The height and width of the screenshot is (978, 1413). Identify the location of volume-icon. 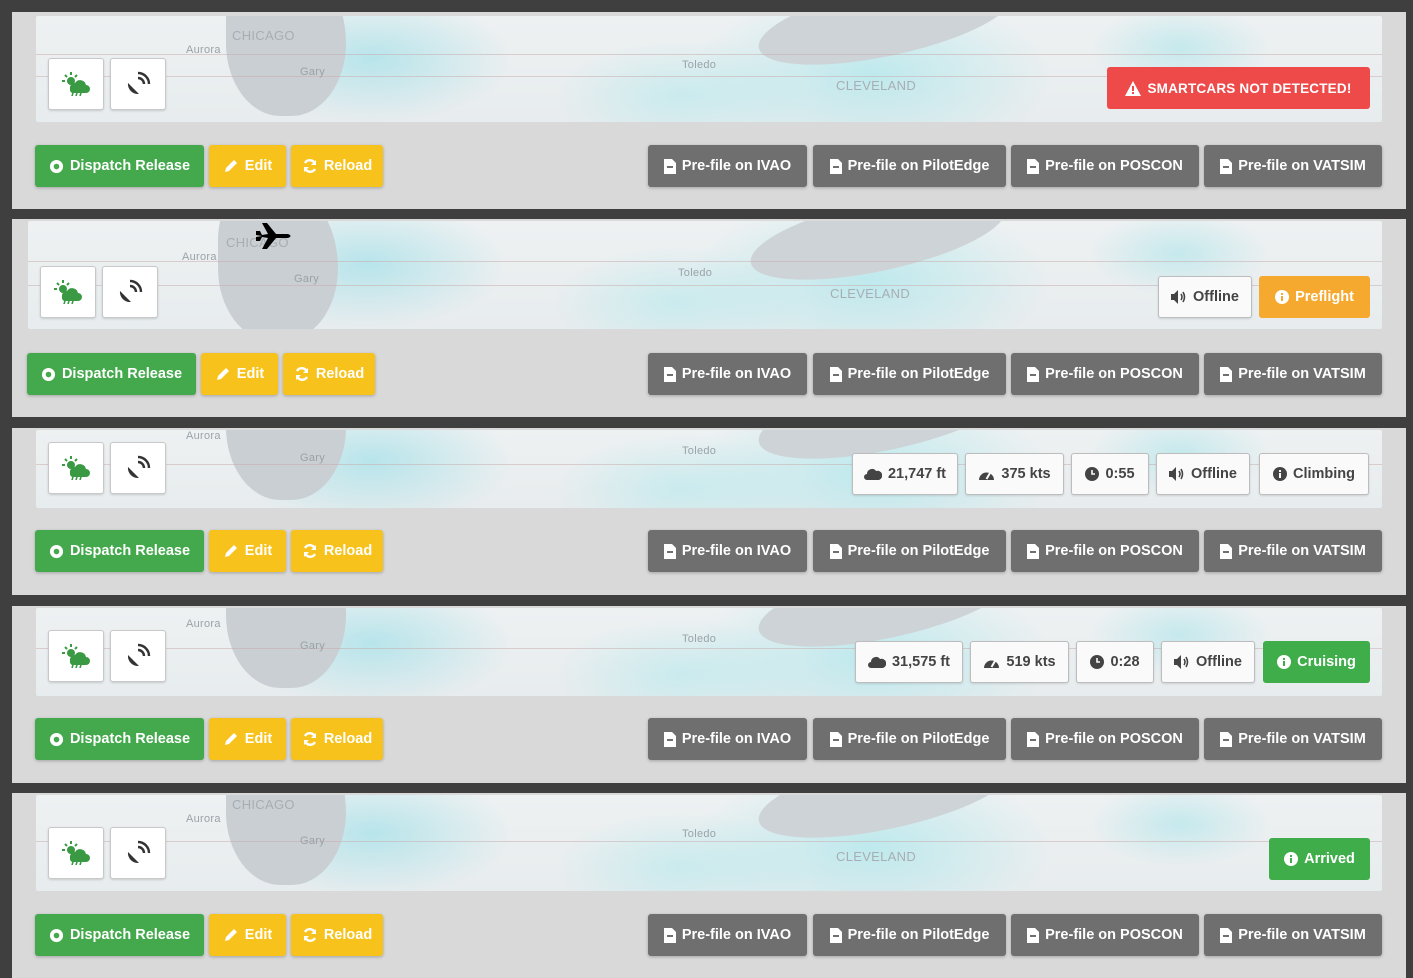
(1177, 474).